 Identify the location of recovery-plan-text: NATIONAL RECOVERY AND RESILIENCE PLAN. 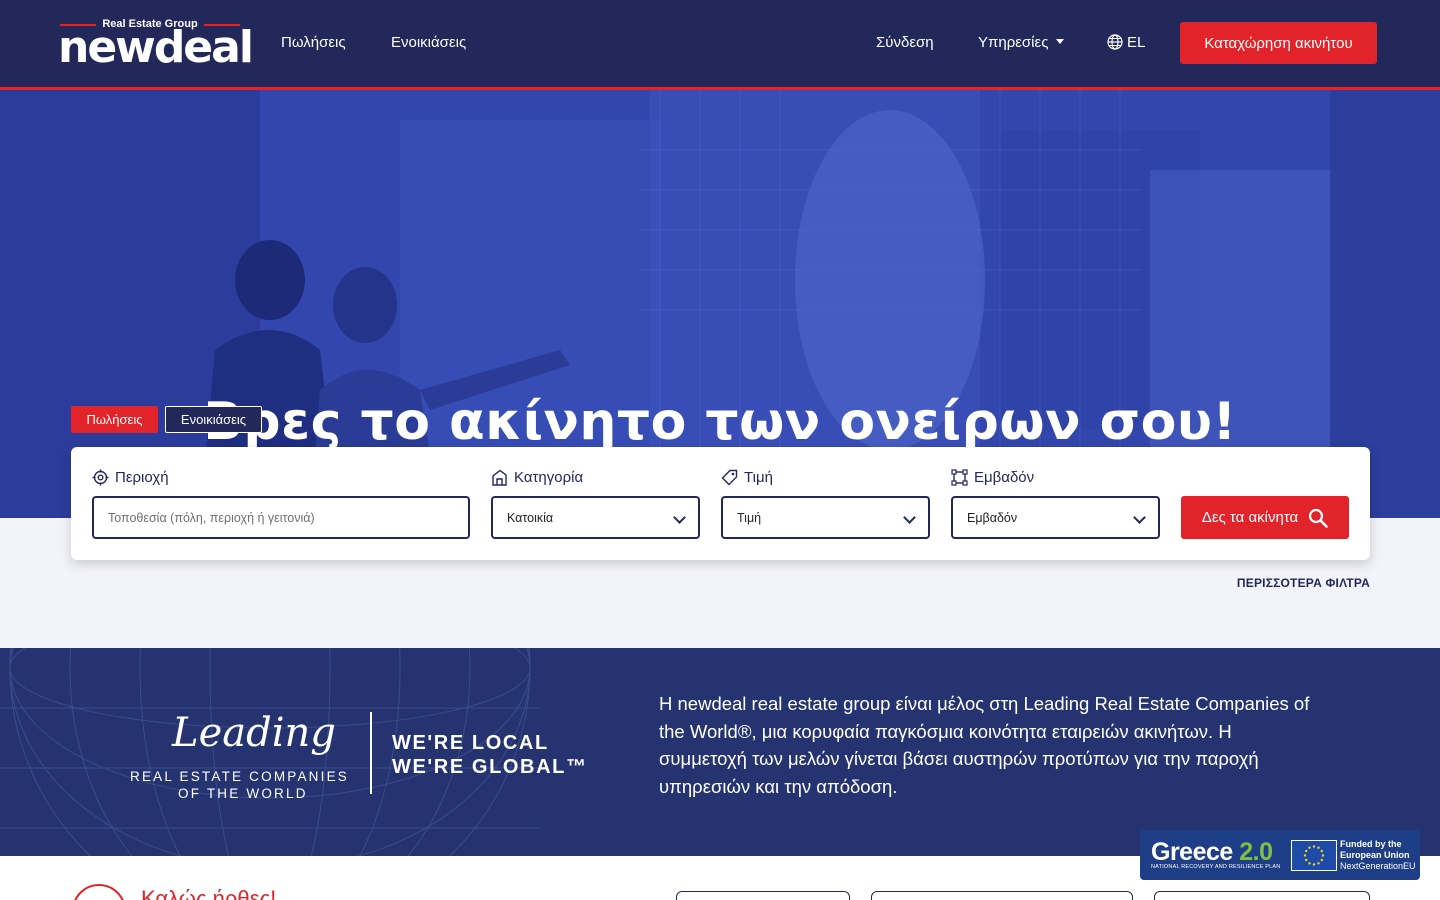
(1216, 867).